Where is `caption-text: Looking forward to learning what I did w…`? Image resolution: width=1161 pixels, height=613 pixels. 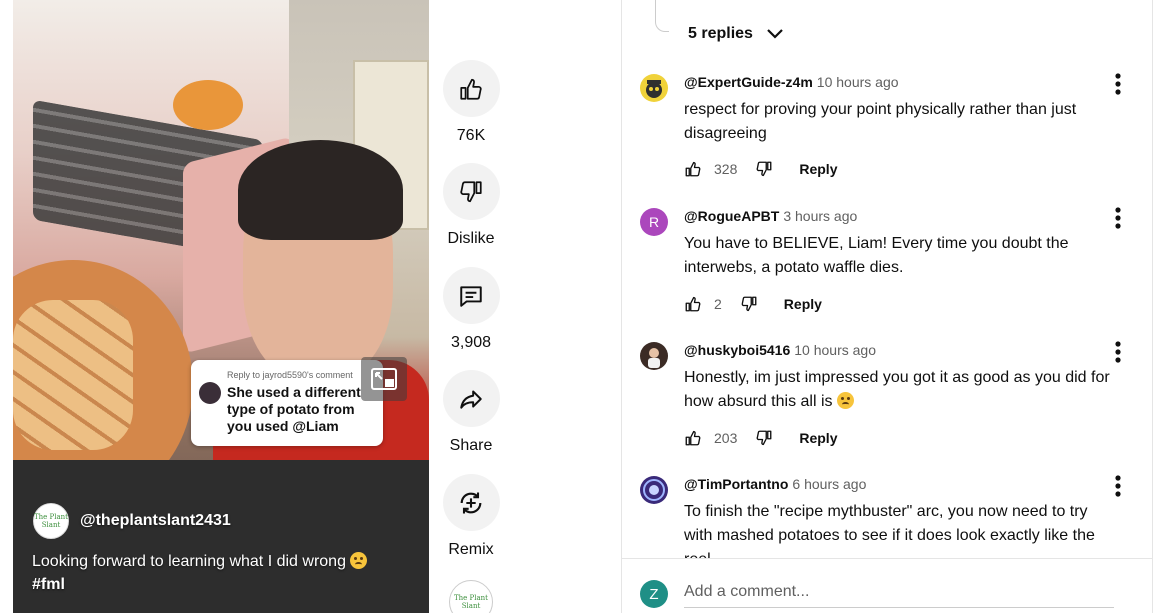
caption-text: Looking forward to learning what I did w… is located at coordinates (189, 561).